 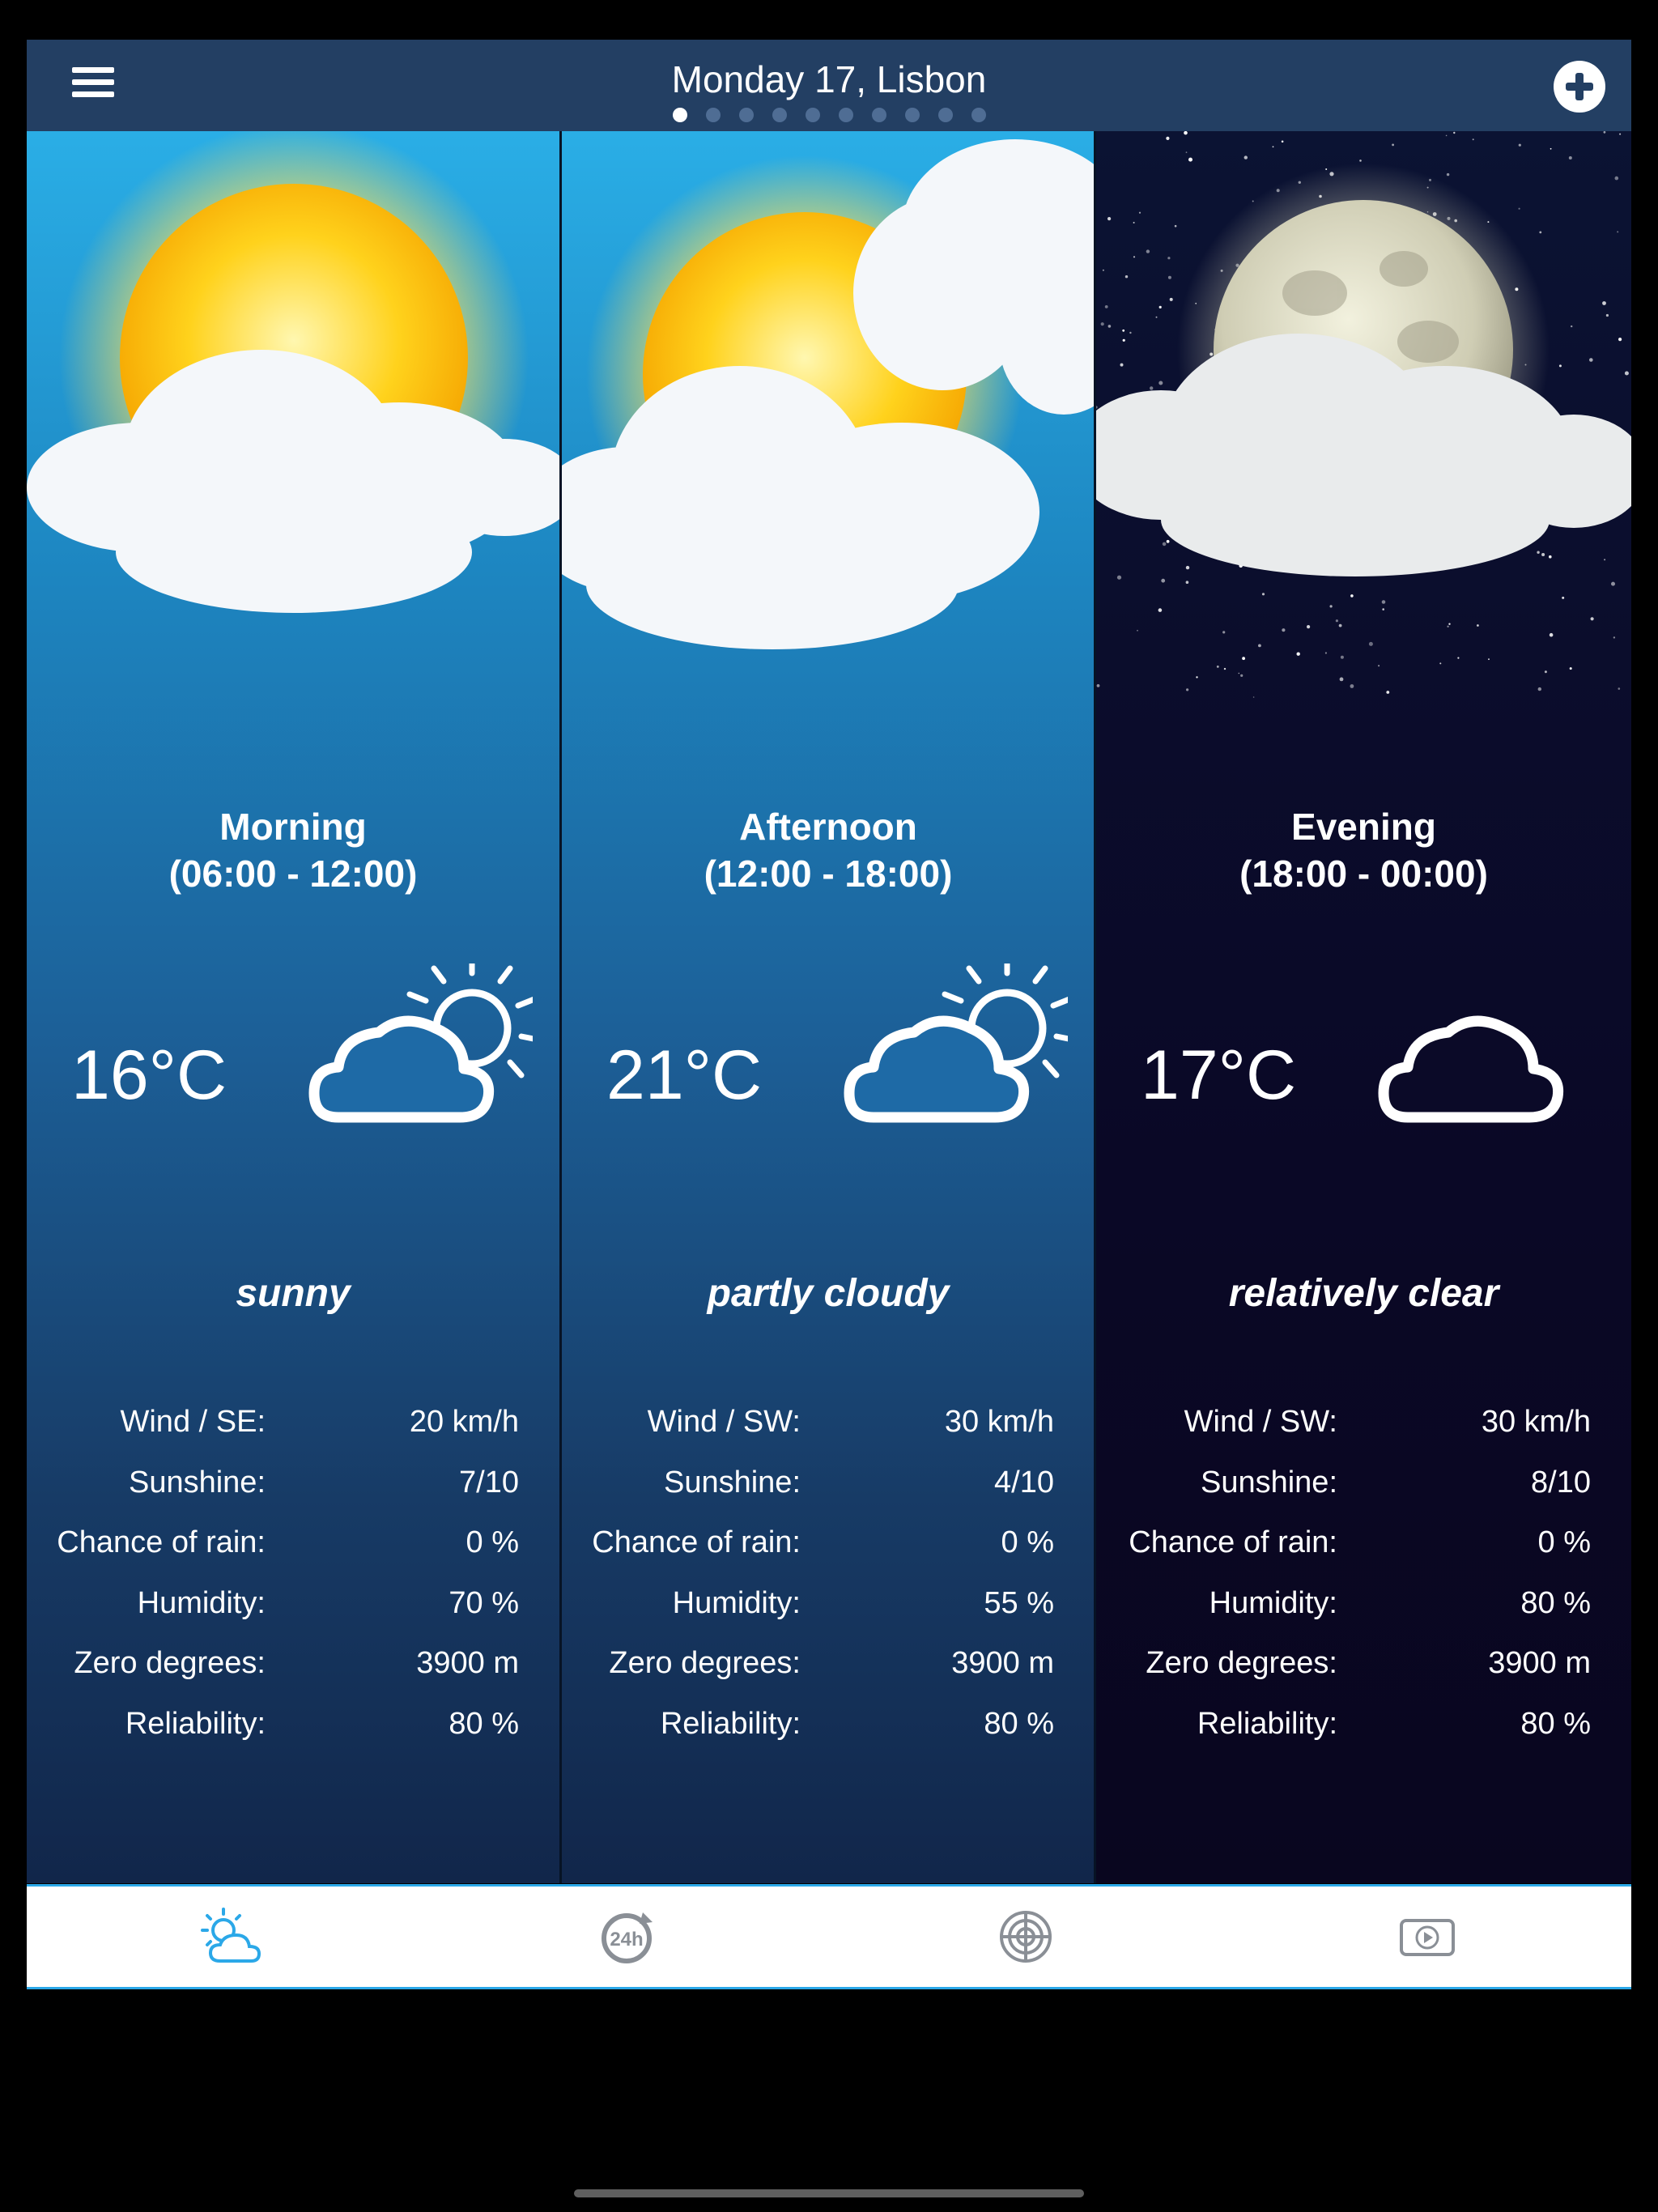 I want to click on stat-row: Wind / SE: 20 km/h, so click(x=293, y=1429).